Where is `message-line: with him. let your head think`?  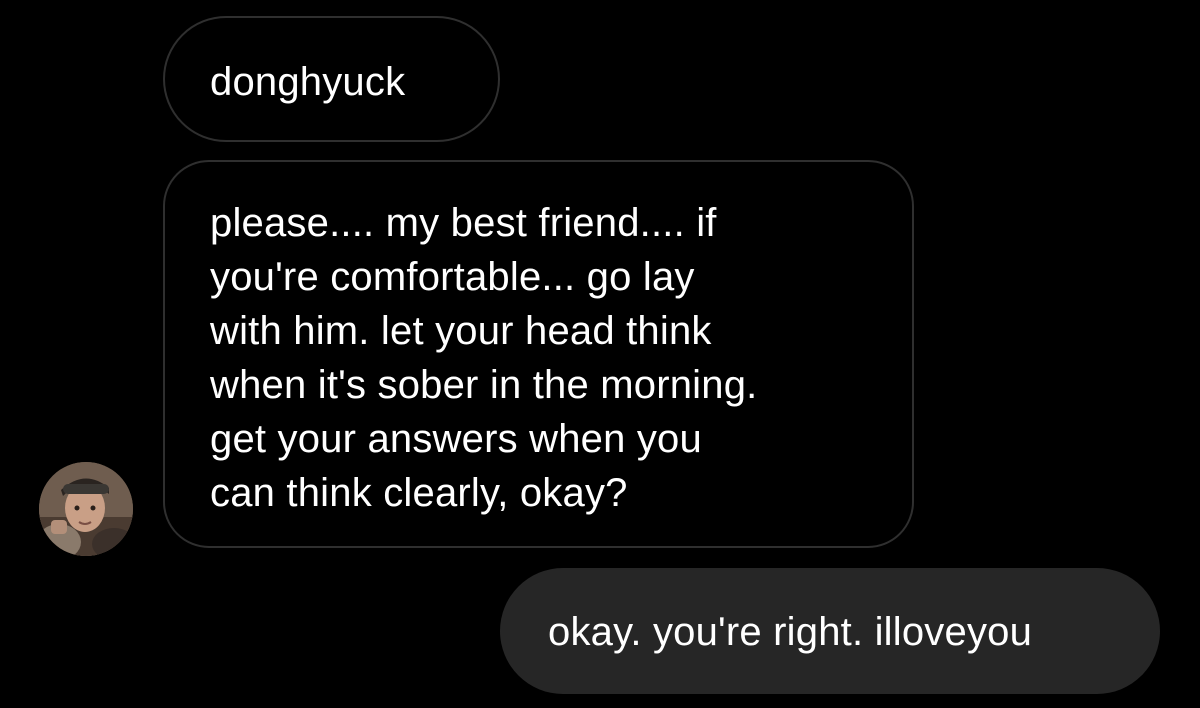 message-line: with him. let your head think is located at coordinates (461, 331).